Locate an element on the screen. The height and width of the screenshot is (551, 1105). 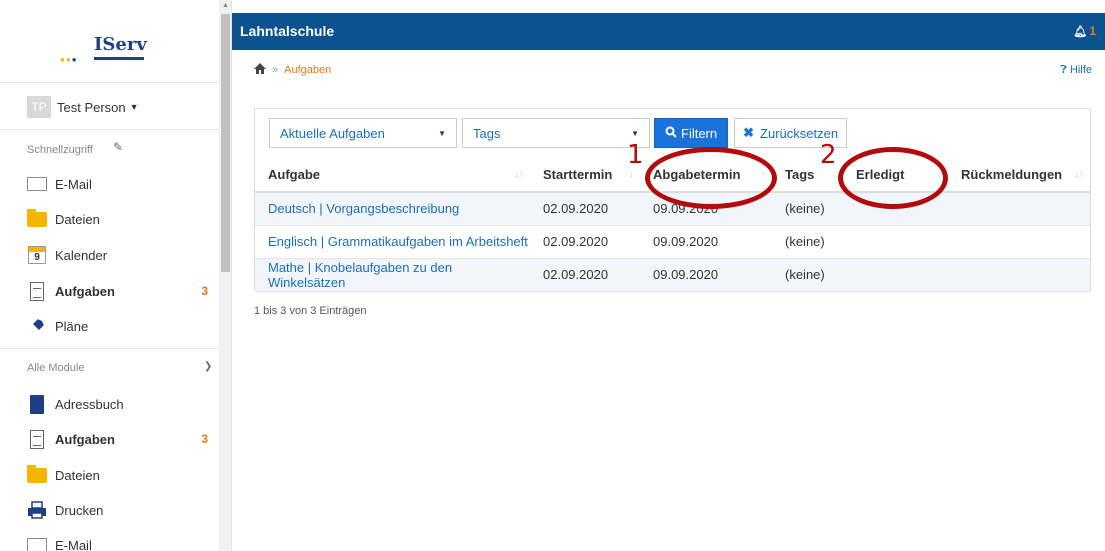
sidebar-item-email: E-Mail is located at coordinates (119, 184).